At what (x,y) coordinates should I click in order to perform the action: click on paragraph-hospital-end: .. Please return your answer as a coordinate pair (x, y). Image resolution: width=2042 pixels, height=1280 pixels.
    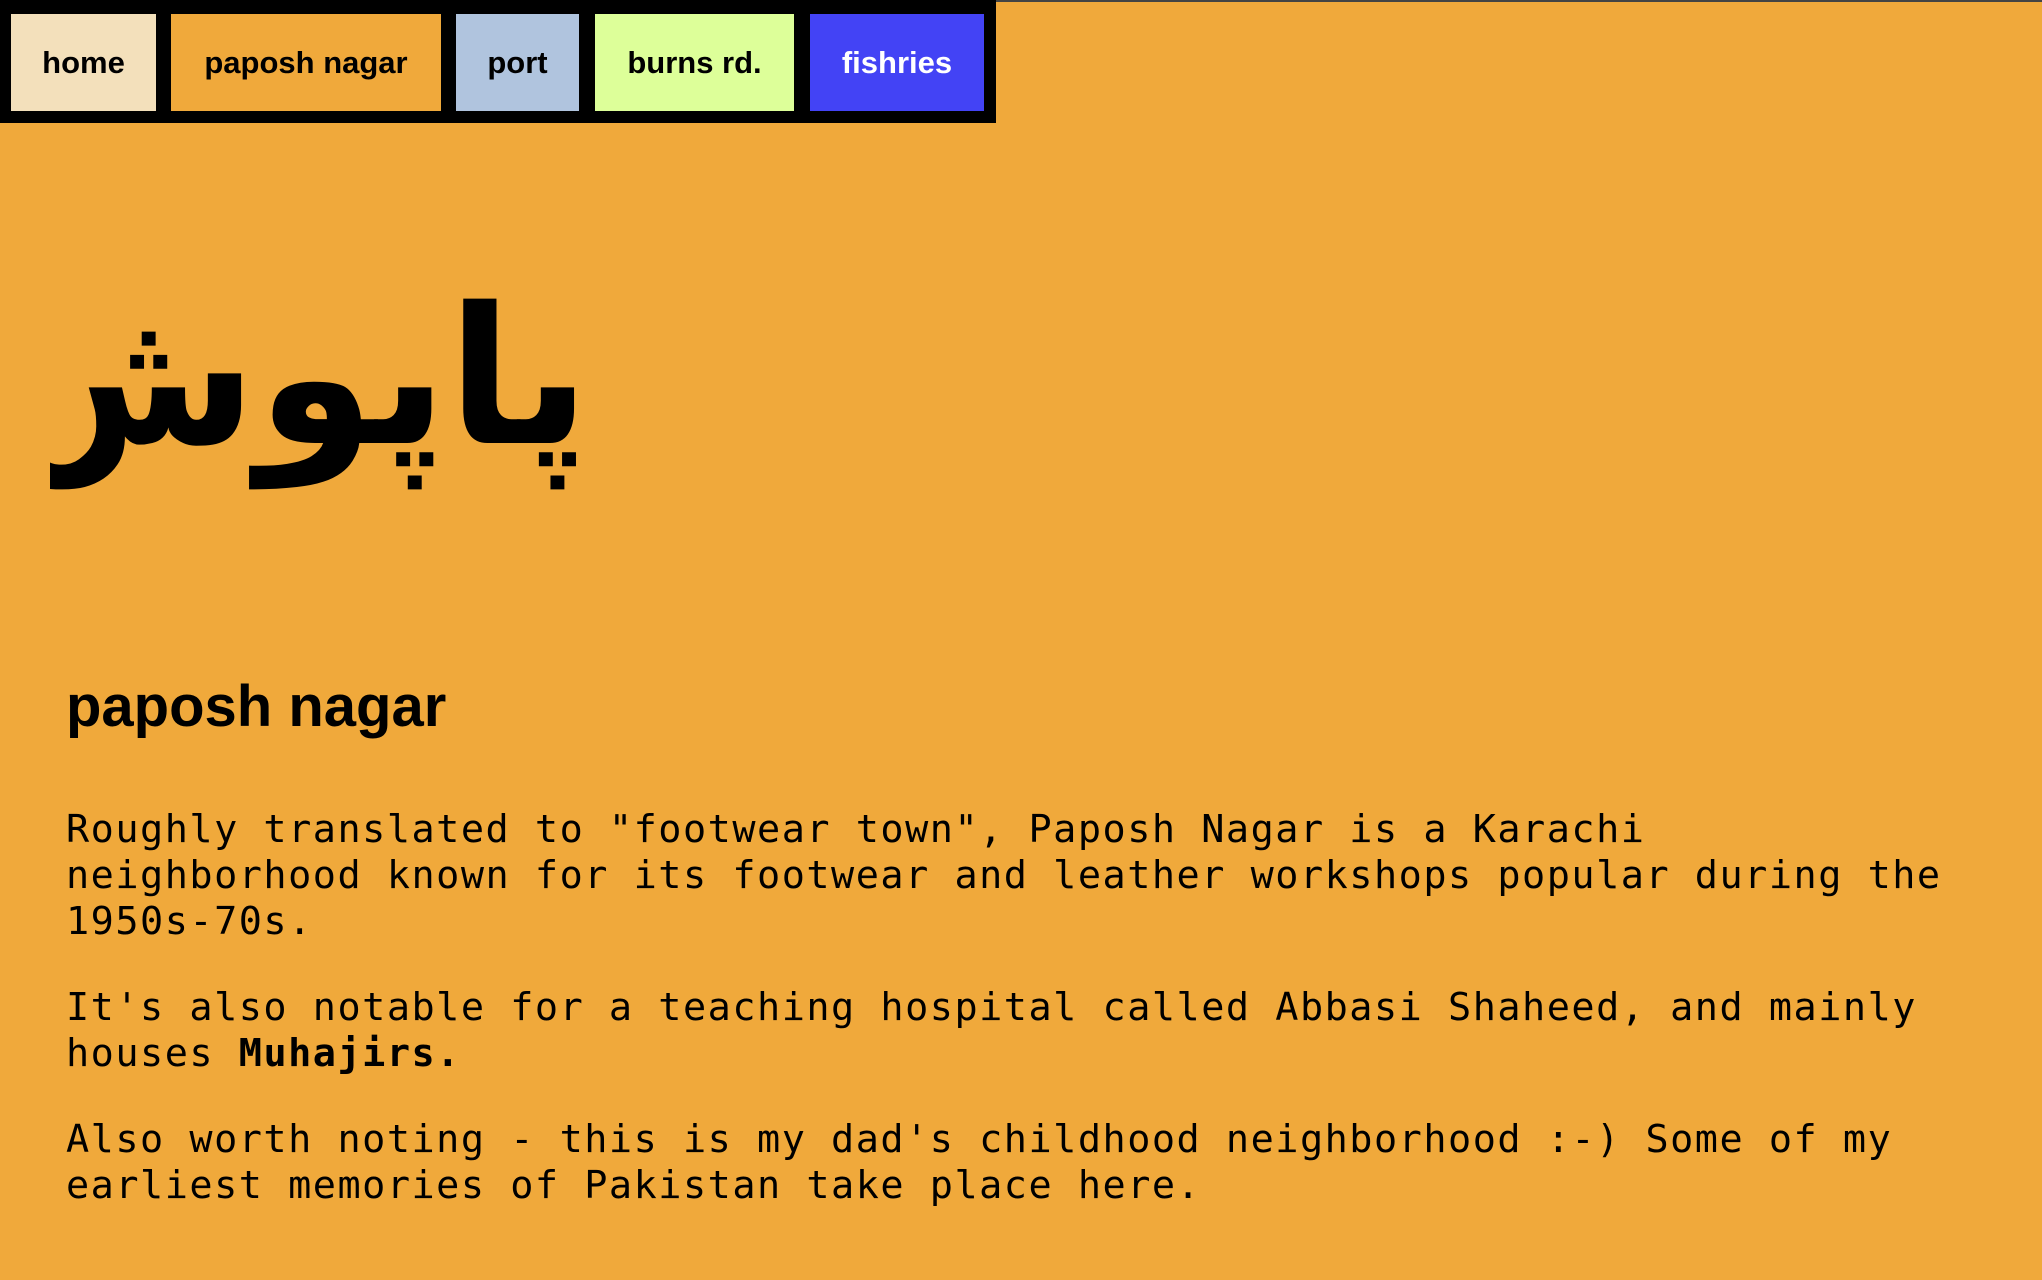
    Looking at the image, I should click on (448, 1053).